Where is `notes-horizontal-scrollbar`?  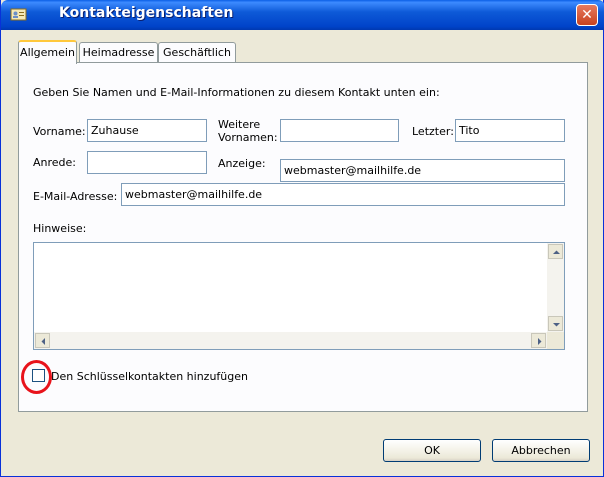 notes-horizontal-scrollbar is located at coordinates (290, 340).